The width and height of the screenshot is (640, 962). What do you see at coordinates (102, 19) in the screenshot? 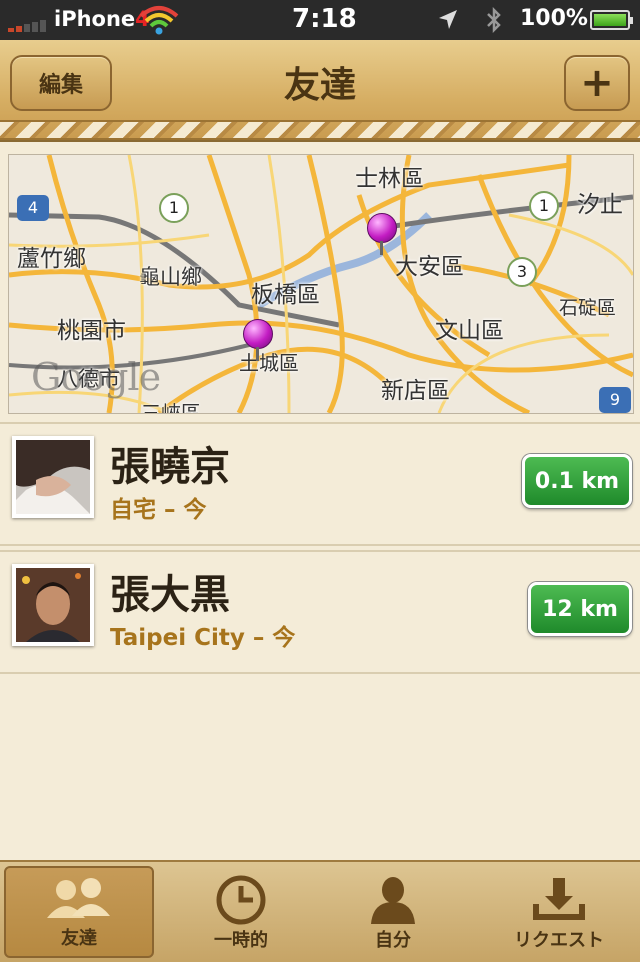
I see `carrier-name: iPhone4` at bounding box center [102, 19].